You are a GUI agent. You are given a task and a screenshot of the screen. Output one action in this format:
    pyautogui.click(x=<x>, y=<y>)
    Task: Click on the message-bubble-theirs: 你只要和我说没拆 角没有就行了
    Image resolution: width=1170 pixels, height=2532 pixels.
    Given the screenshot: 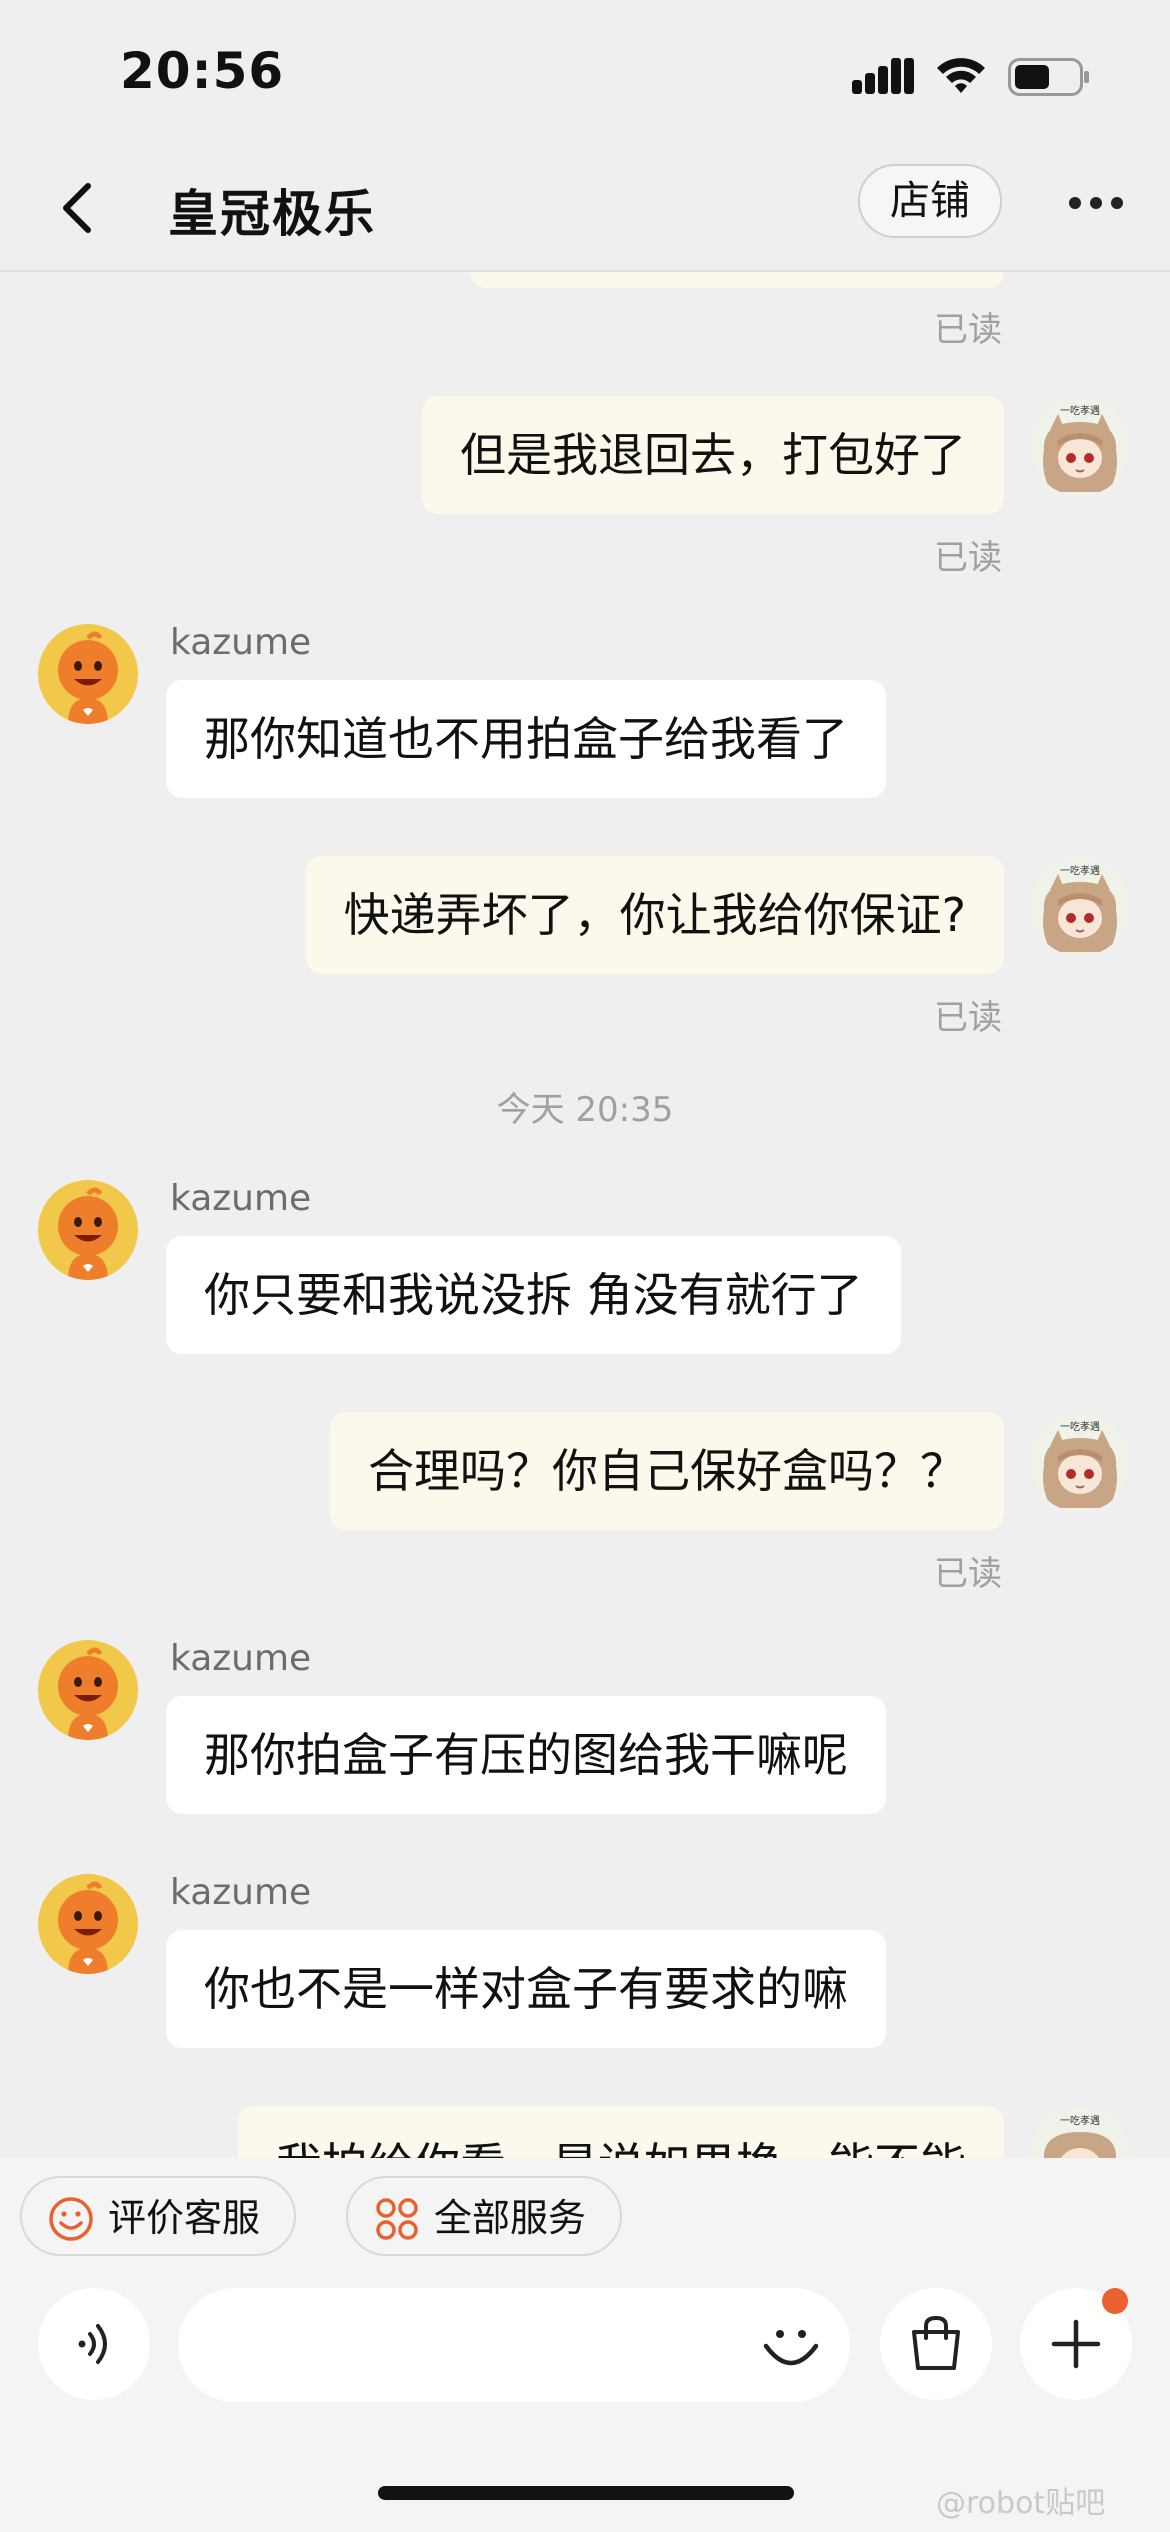 What is the action you would take?
    pyautogui.click(x=533, y=1295)
    